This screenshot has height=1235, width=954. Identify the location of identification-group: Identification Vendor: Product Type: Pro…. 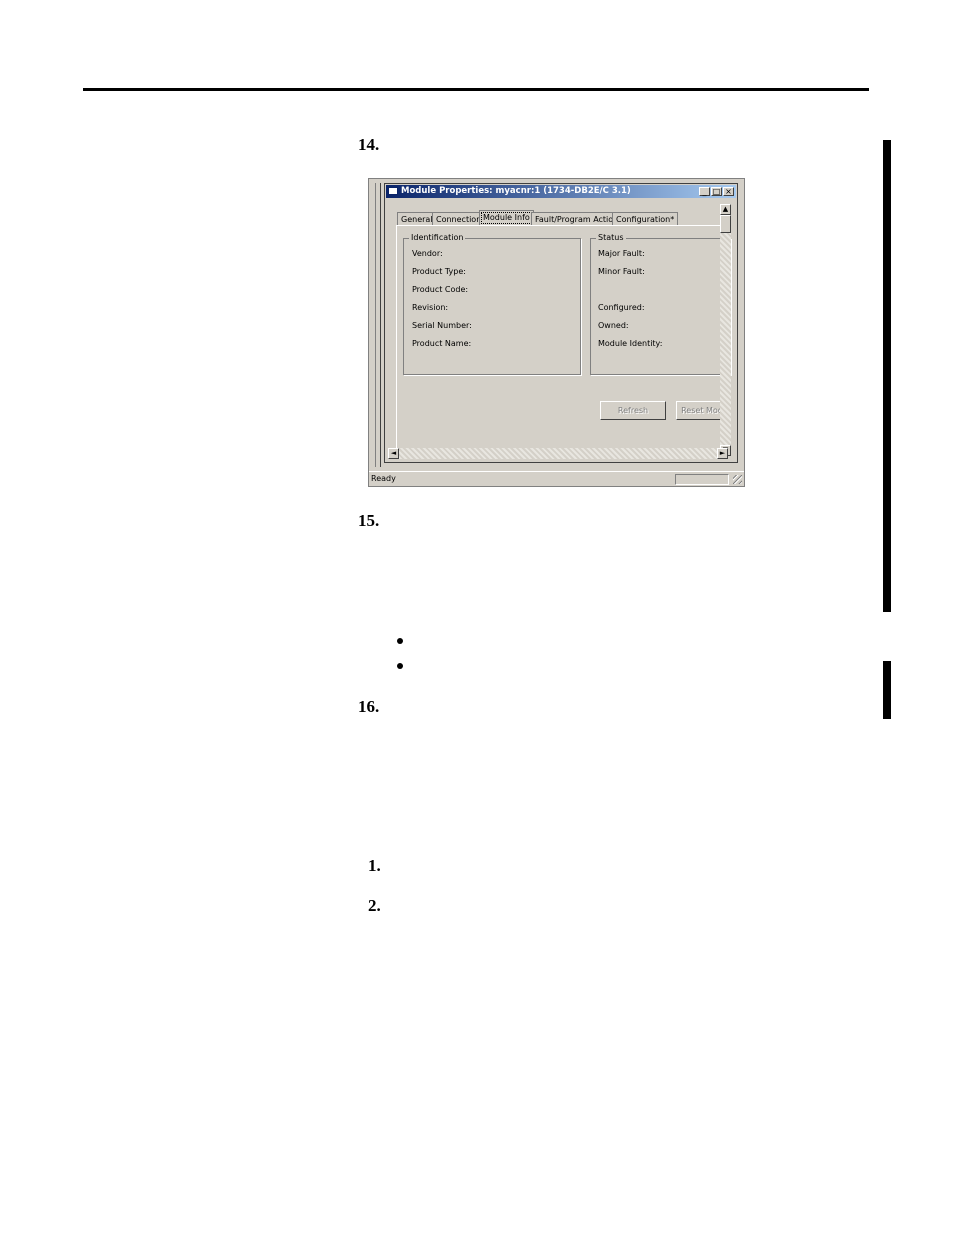
(492, 304).